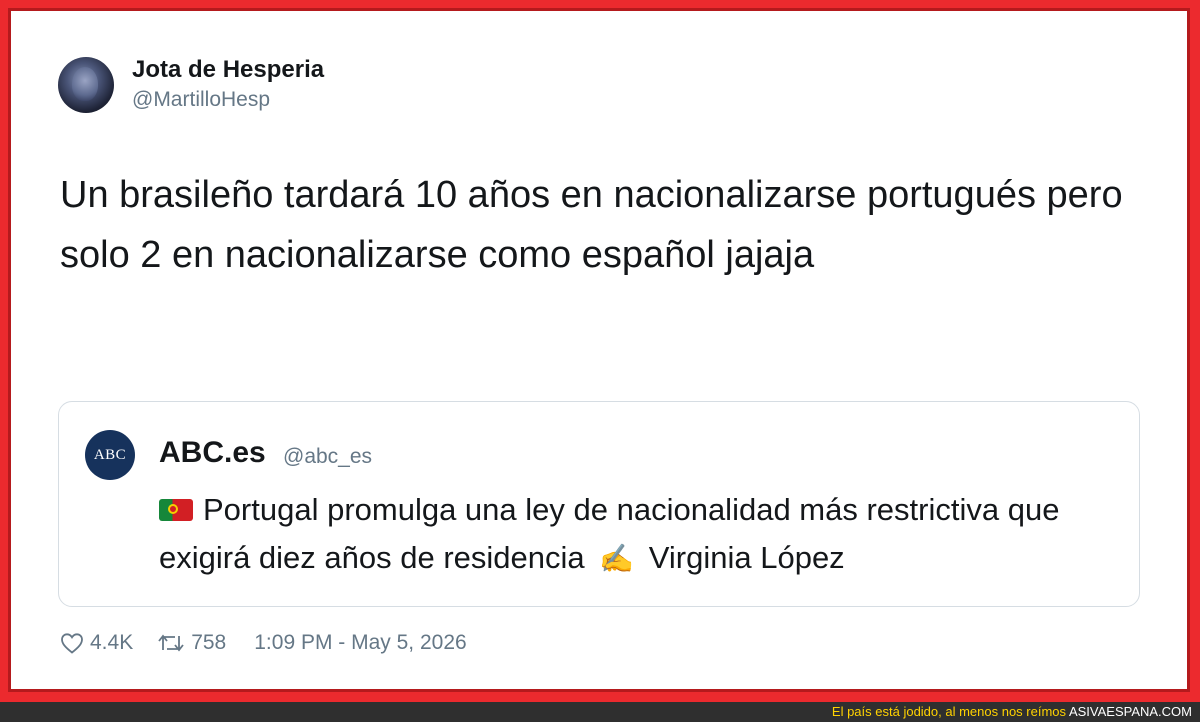  I want to click on author-avatar, so click(86, 85).